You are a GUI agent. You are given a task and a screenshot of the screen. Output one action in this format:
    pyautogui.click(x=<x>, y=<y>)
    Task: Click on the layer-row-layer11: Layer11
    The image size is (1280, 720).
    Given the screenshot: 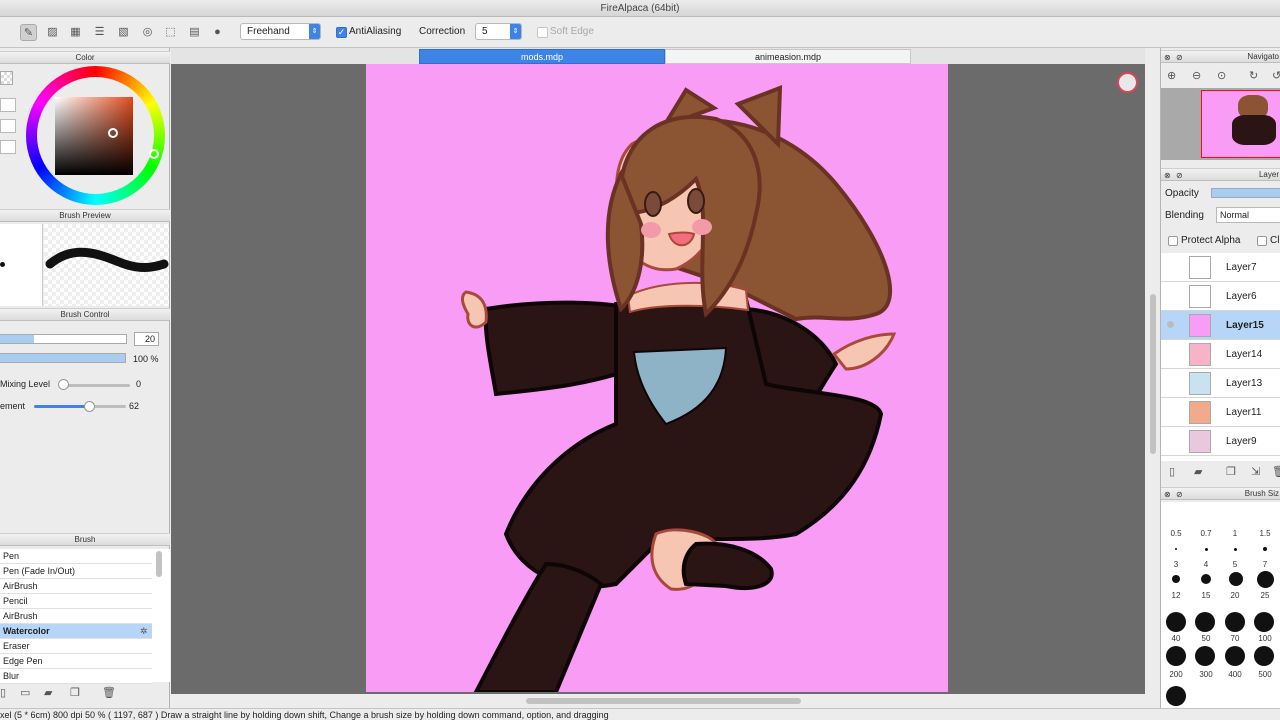 What is the action you would take?
    pyautogui.click(x=1220, y=412)
    